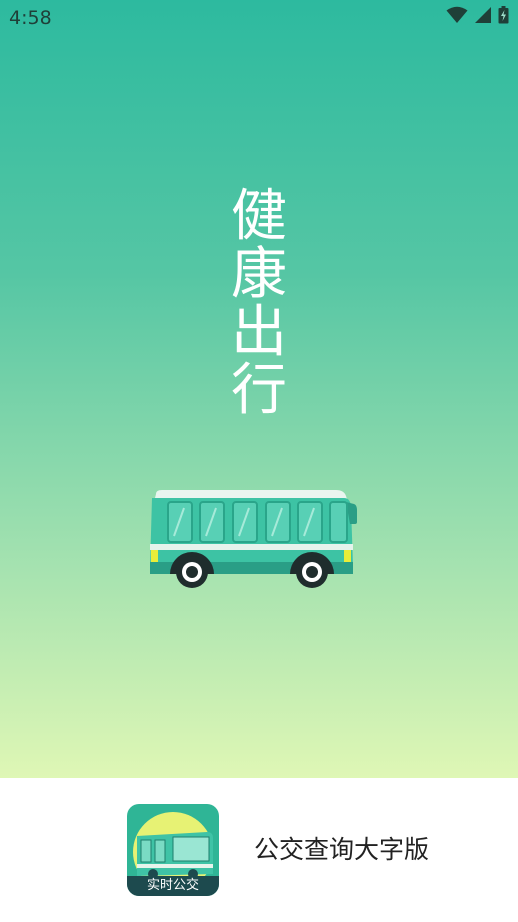  I want to click on slogan-char: 行, so click(259, 390).